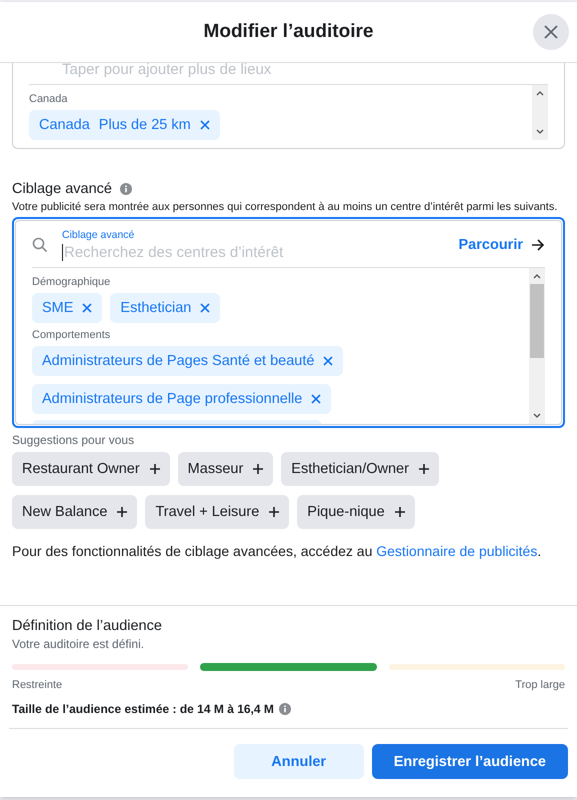  I want to click on field-label: Ciblage avancé, so click(99, 235).